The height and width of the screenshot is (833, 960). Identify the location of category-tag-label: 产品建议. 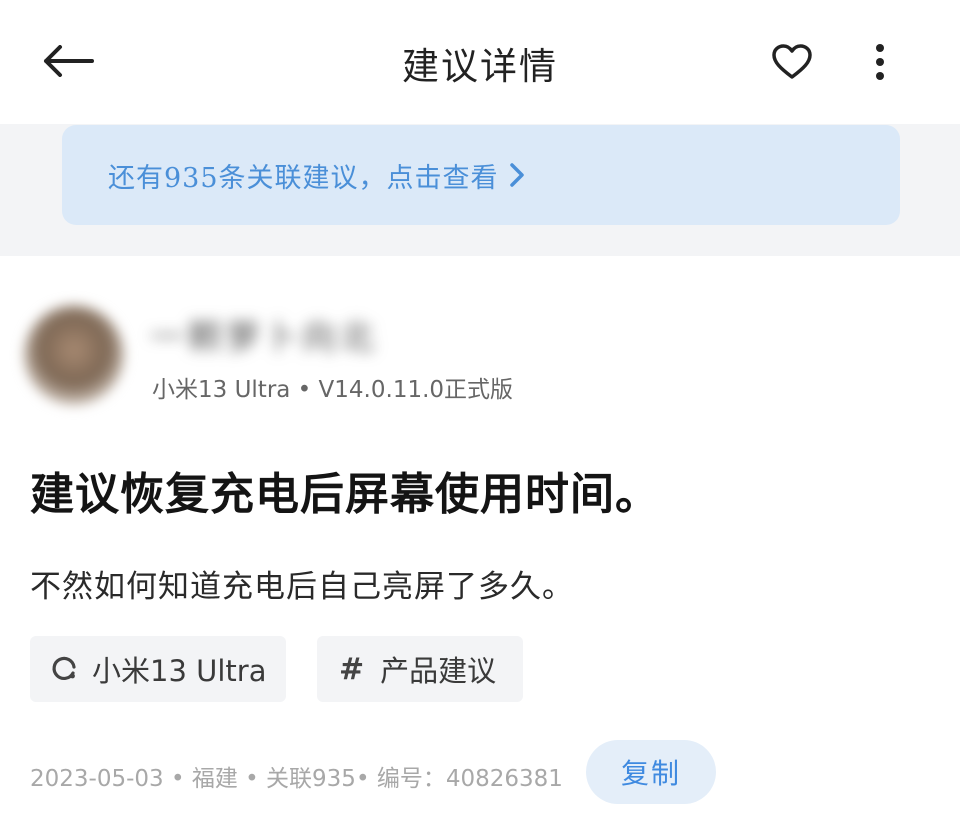
(438, 671).